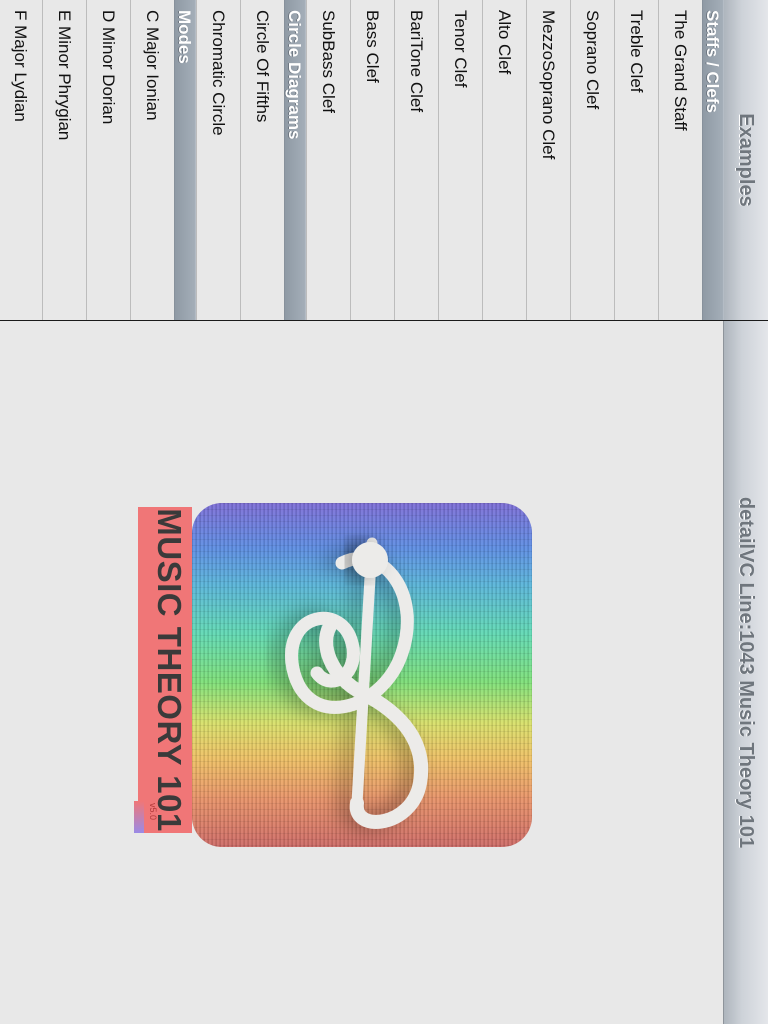 This screenshot has width=768, height=1024. I want to click on version-tab, so click(139, 817).